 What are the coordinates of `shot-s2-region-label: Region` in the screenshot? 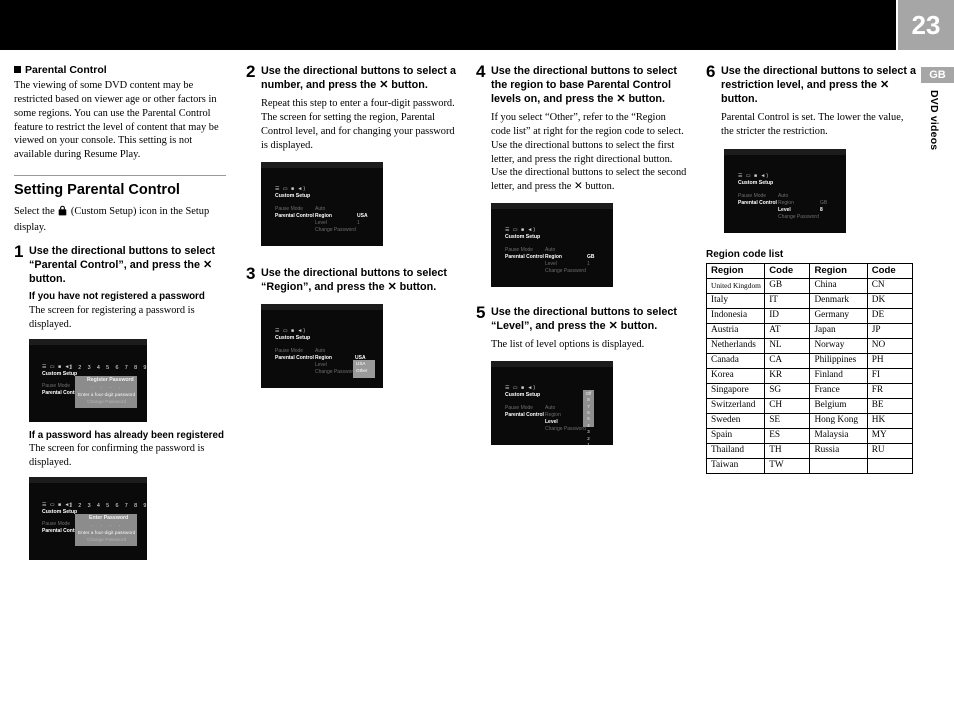 It's located at (323, 216).